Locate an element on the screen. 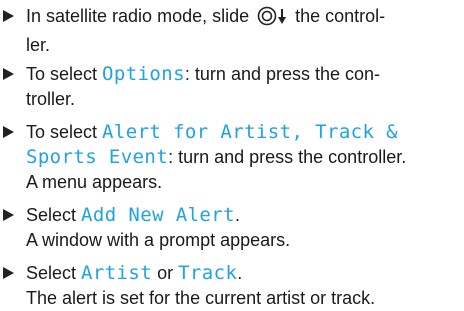 The image size is (464, 311). display-term-add-new-alert: Add New Alert is located at coordinates (158, 215).